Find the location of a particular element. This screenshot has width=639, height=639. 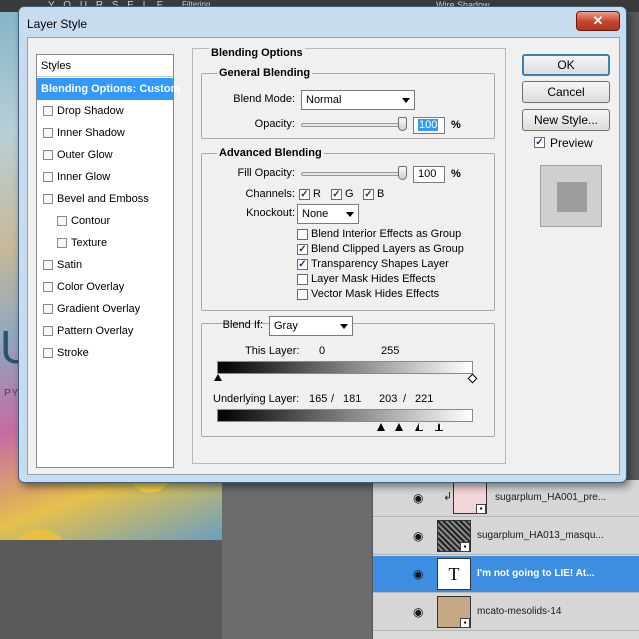

channels-label: Channels: is located at coordinates (270, 194).